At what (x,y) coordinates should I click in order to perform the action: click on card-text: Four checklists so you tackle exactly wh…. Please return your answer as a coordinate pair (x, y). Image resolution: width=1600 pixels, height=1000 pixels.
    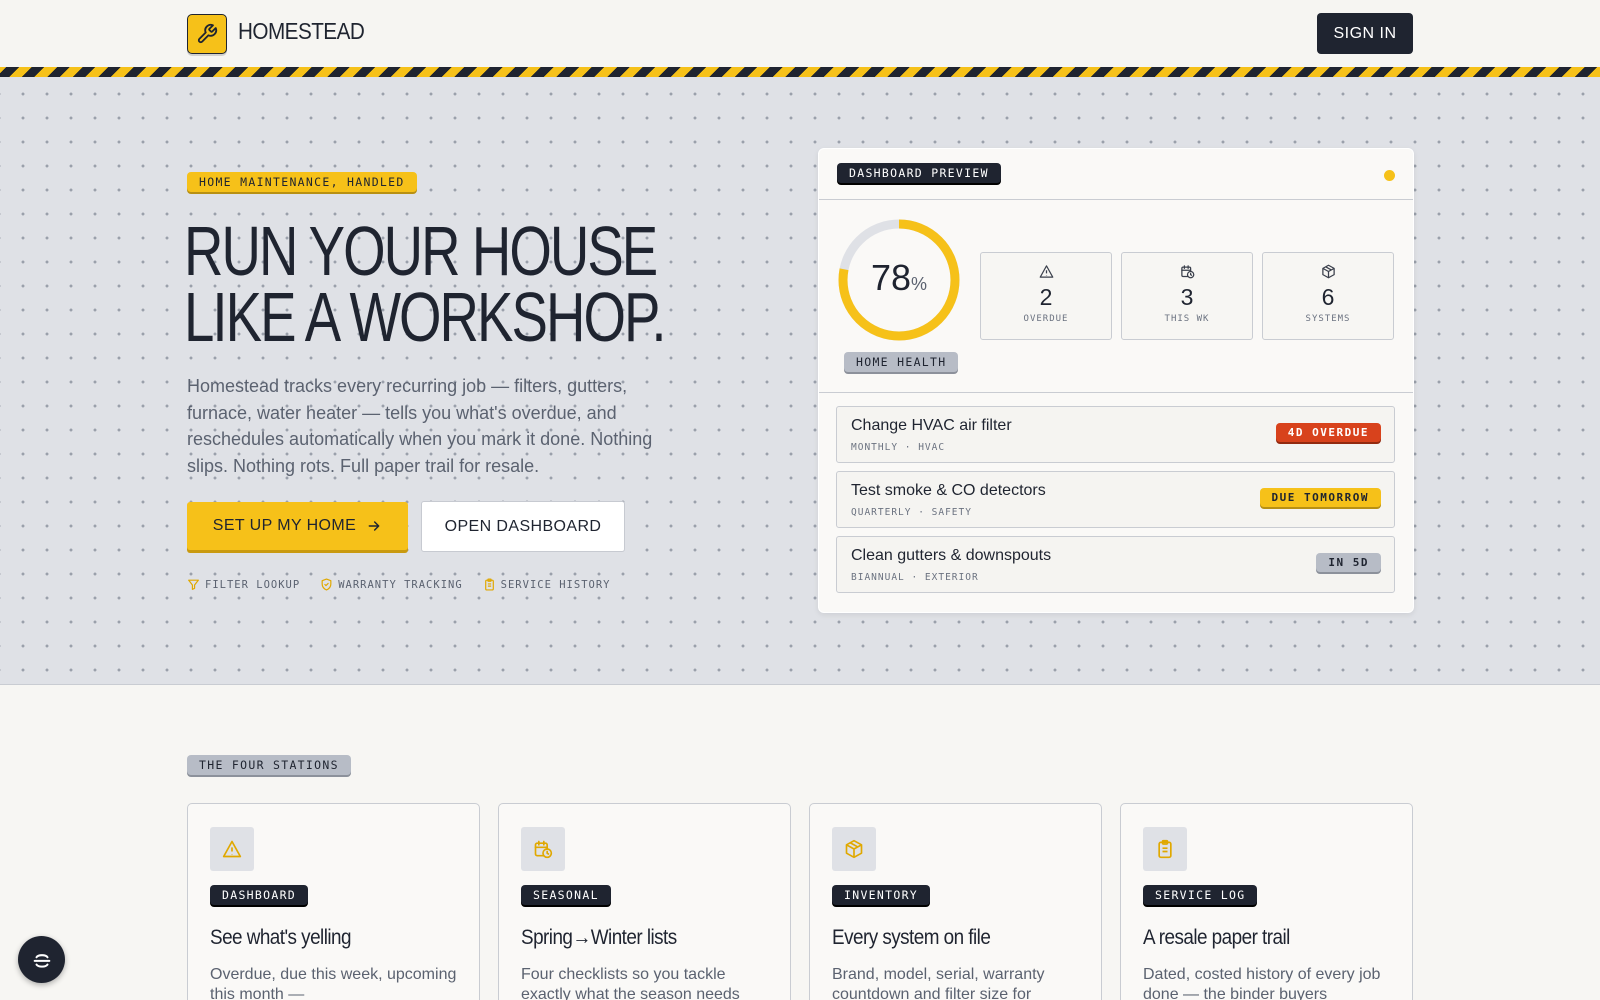
    Looking at the image, I should click on (630, 983).